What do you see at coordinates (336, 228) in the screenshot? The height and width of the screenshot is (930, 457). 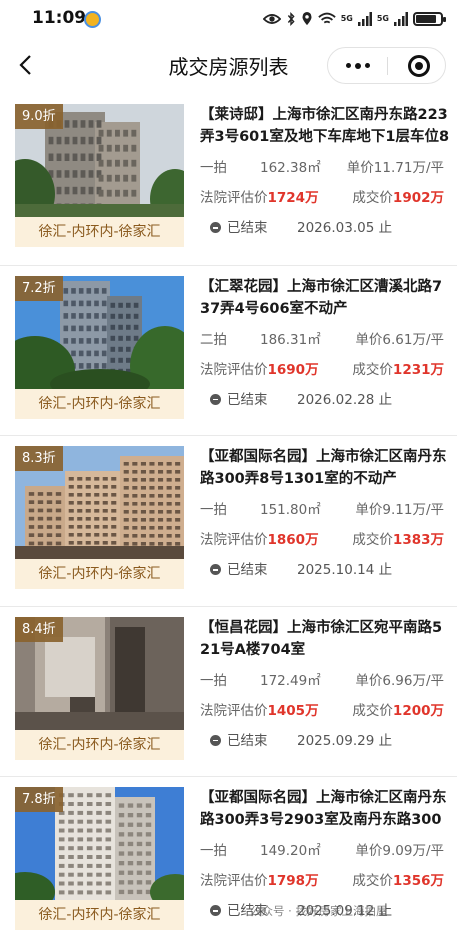 I see `end-date: 2026.03.05` at bounding box center [336, 228].